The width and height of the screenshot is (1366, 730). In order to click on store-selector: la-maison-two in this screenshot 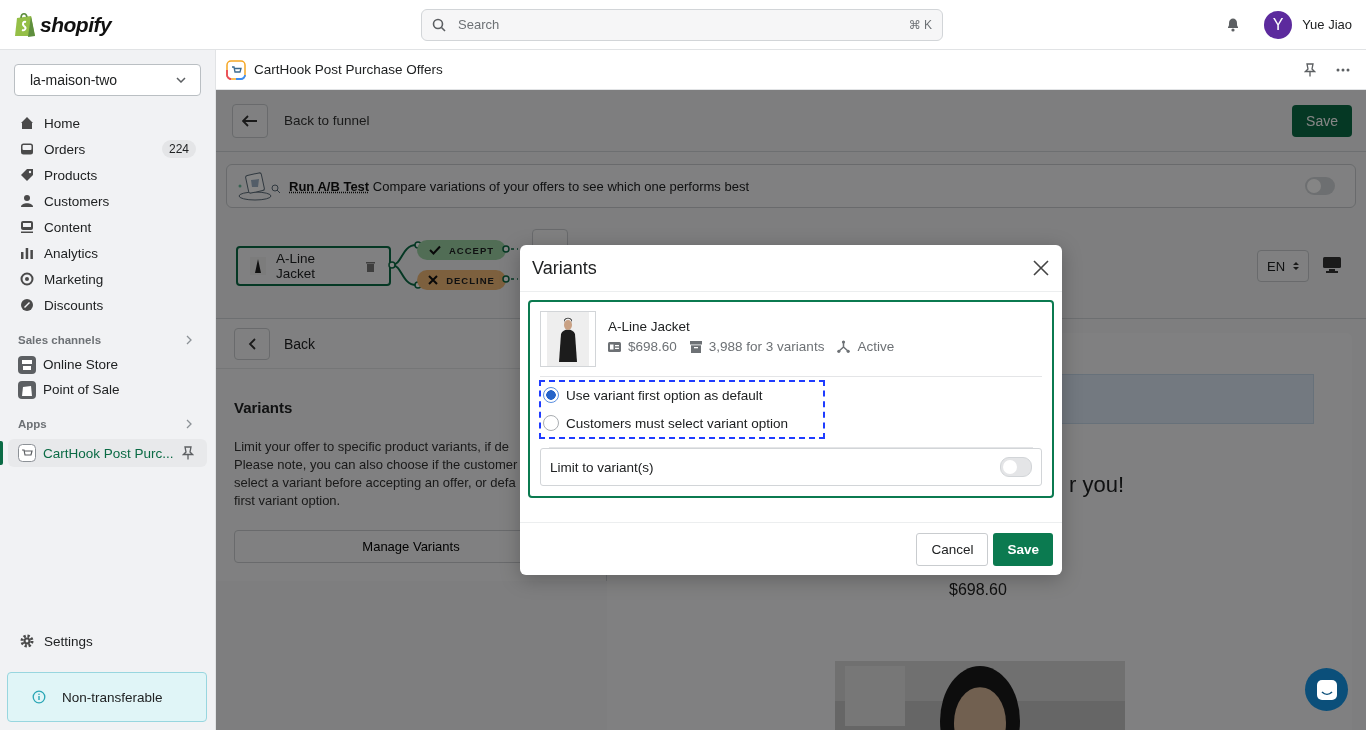, I will do `click(107, 80)`.